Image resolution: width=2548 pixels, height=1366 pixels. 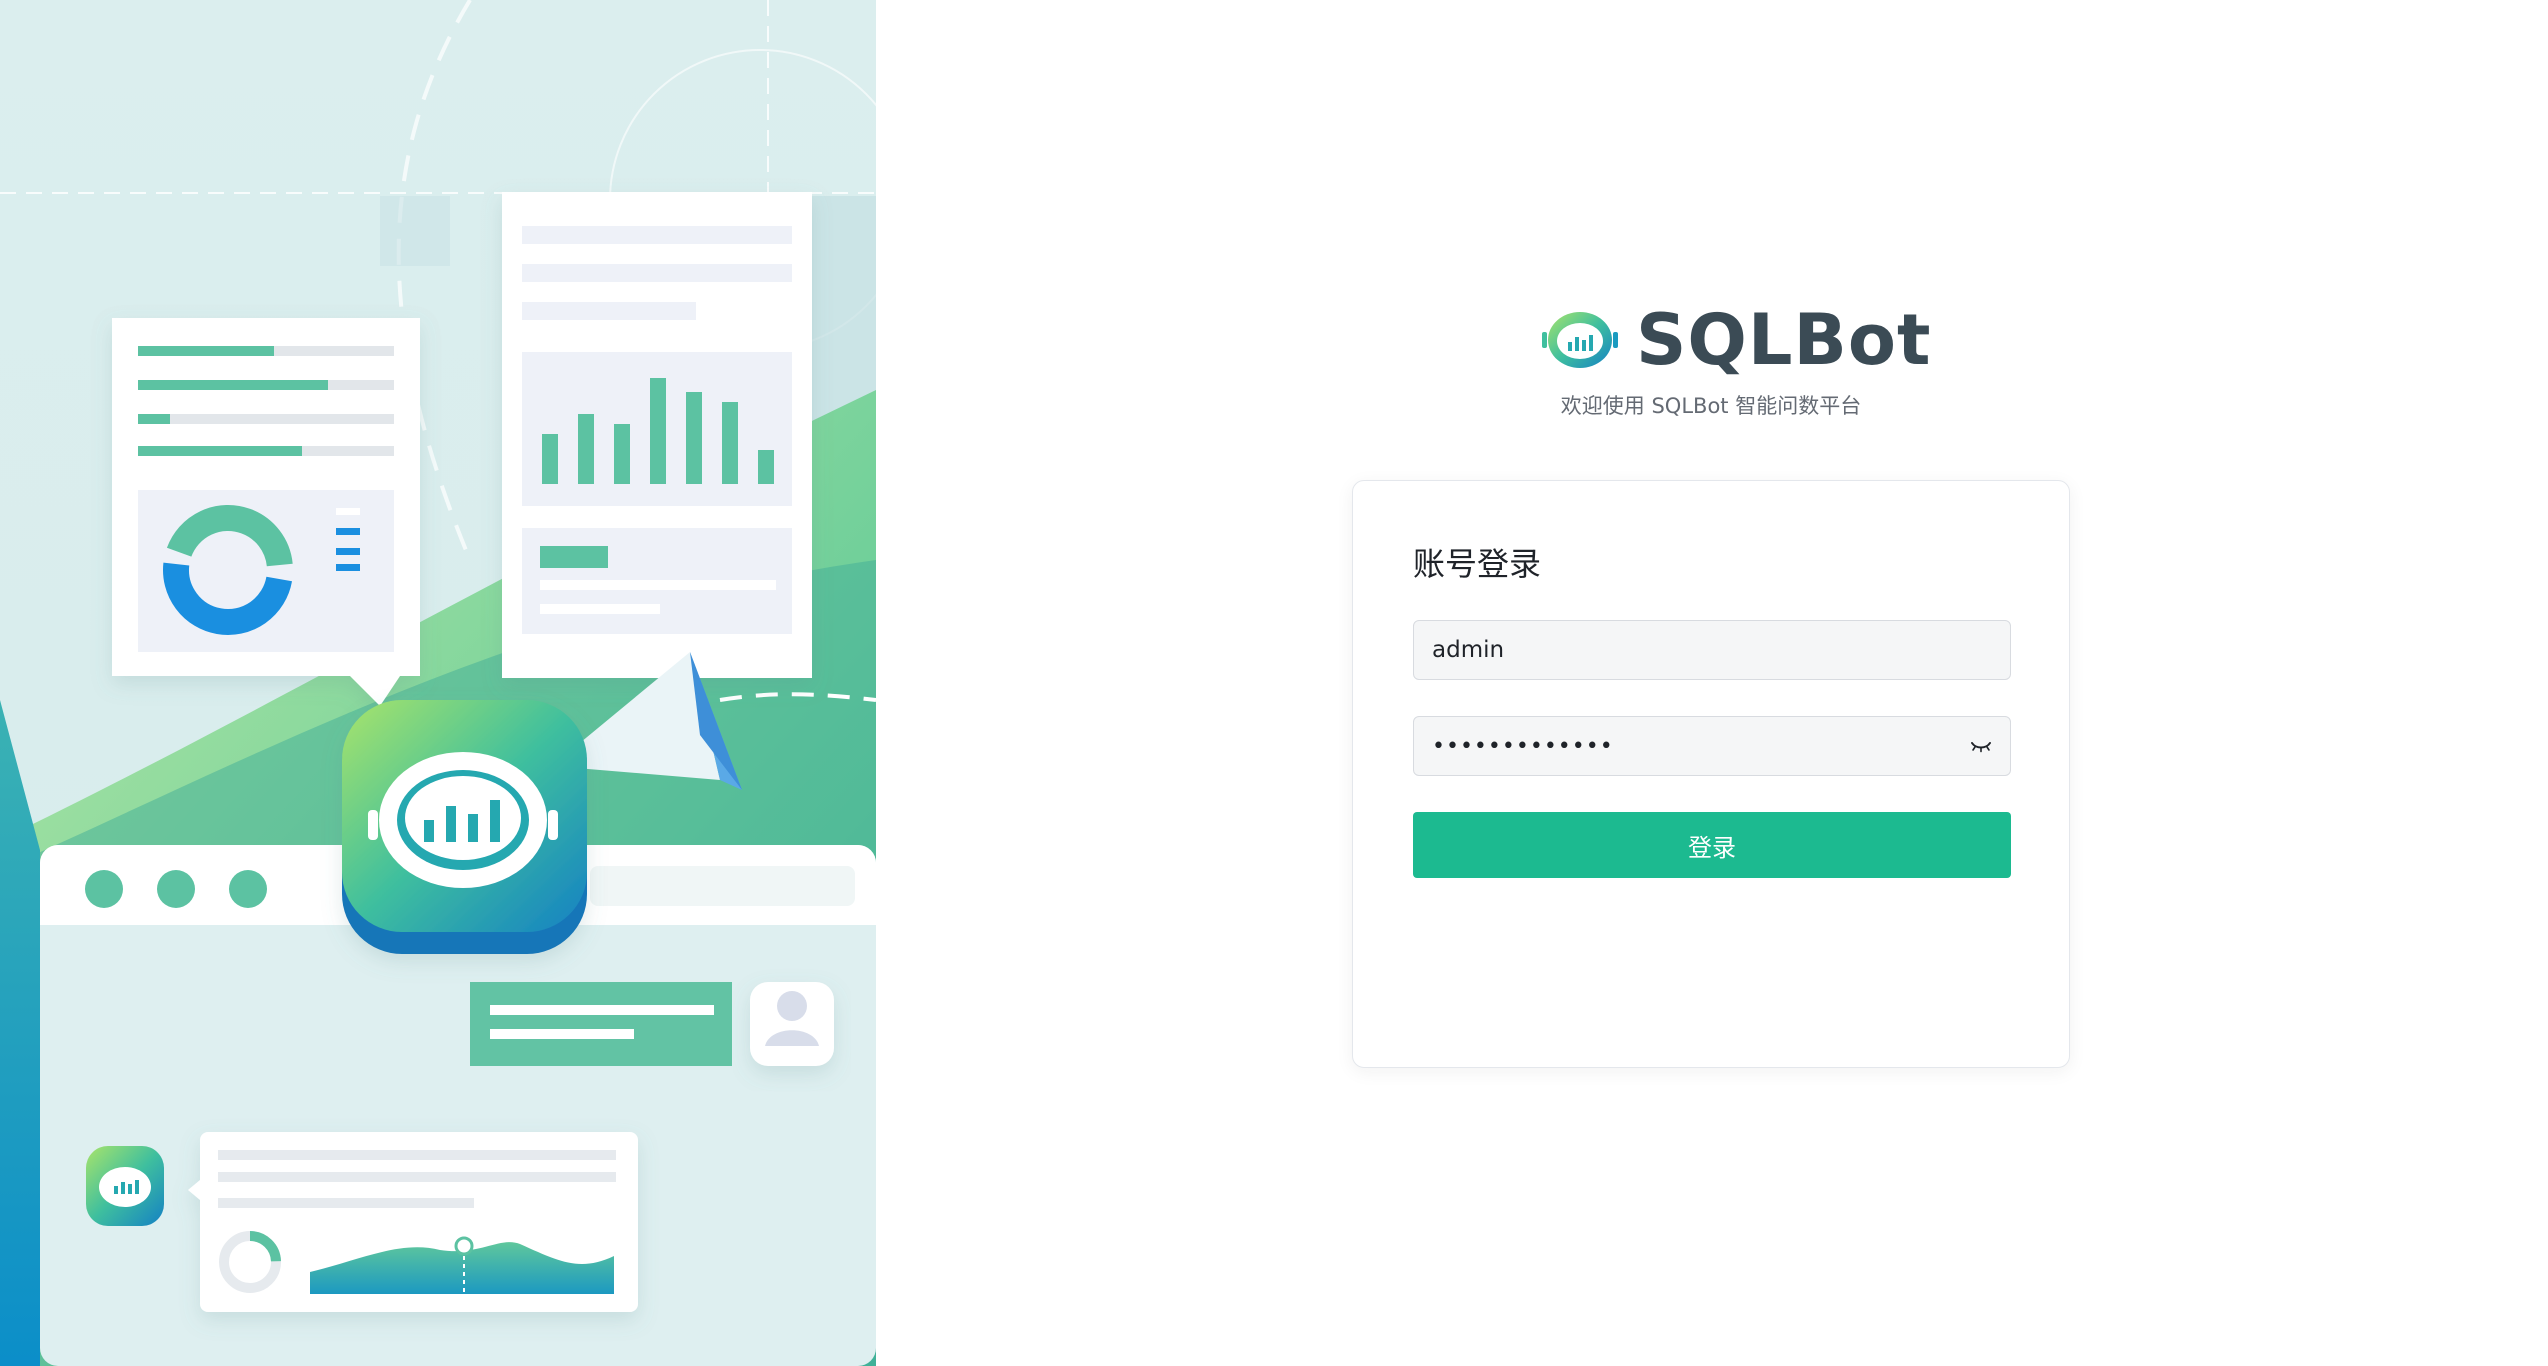 I want to click on brand-name: SQLBot, so click(x=1784, y=340).